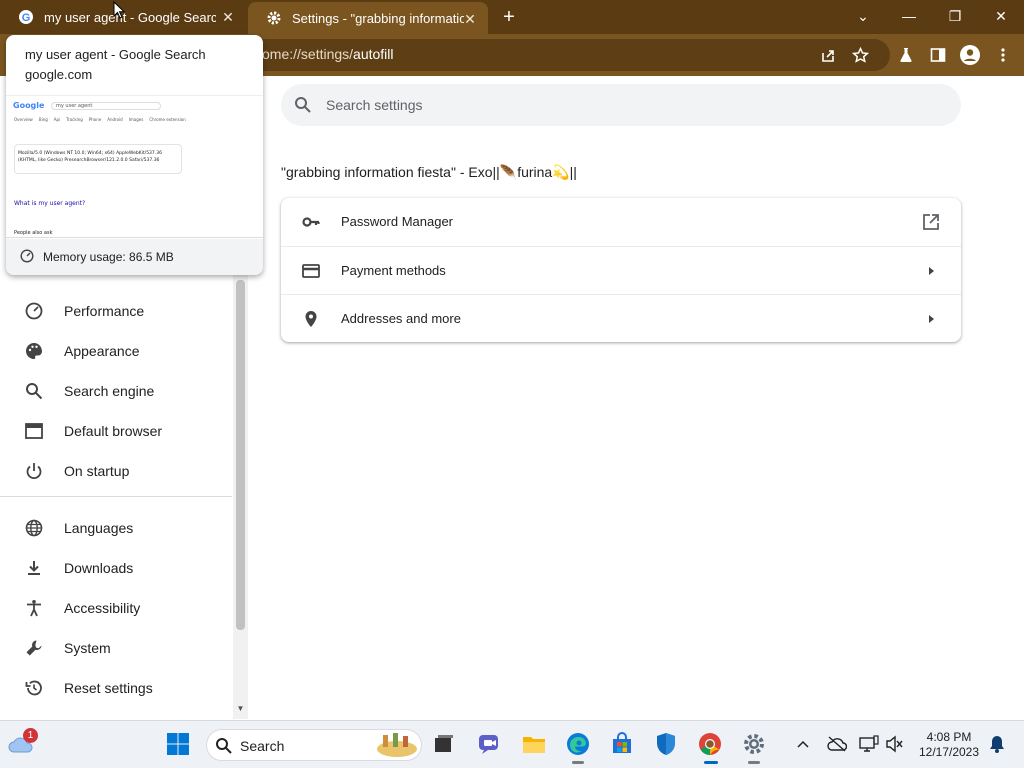  I want to click on sidebar-item-system: System, so click(116, 648).